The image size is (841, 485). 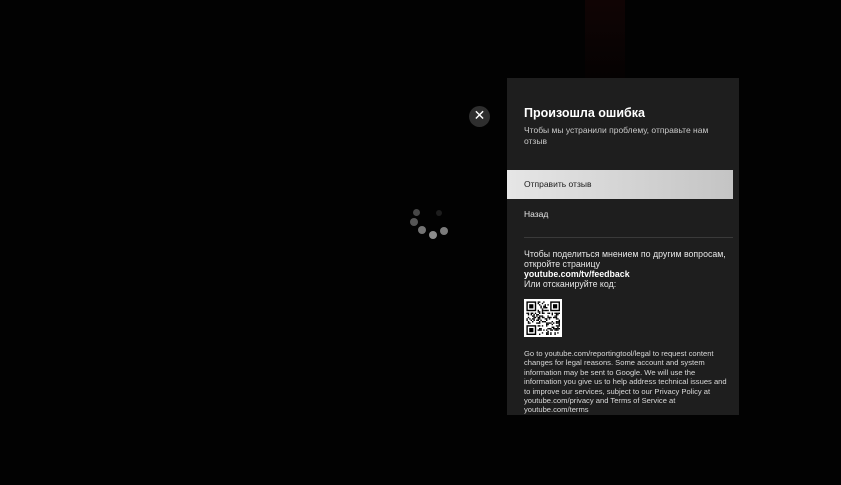 What do you see at coordinates (620, 184) in the screenshot?
I see `send-feedback-button: Отправить отзыв` at bounding box center [620, 184].